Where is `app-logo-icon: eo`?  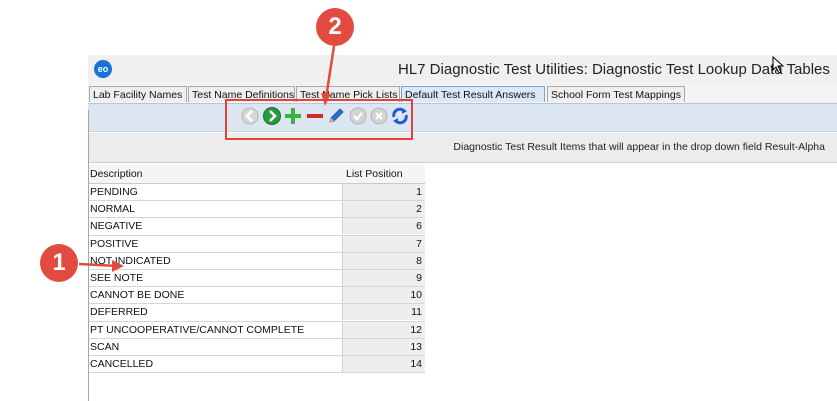
app-logo-icon: eo is located at coordinates (103, 69).